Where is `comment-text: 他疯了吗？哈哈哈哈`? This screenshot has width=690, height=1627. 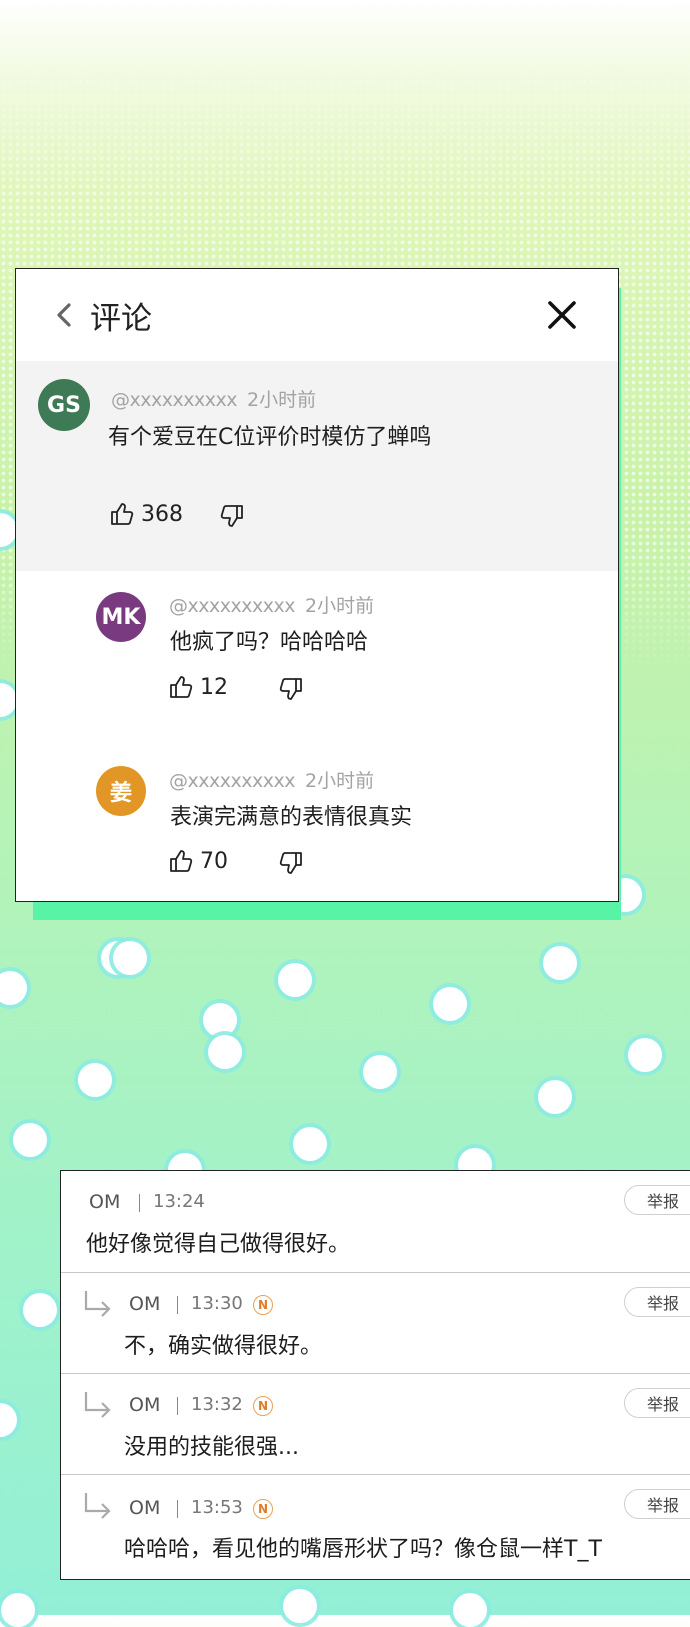 comment-text: 他疯了吗？哈哈哈哈 is located at coordinates (269, 642).